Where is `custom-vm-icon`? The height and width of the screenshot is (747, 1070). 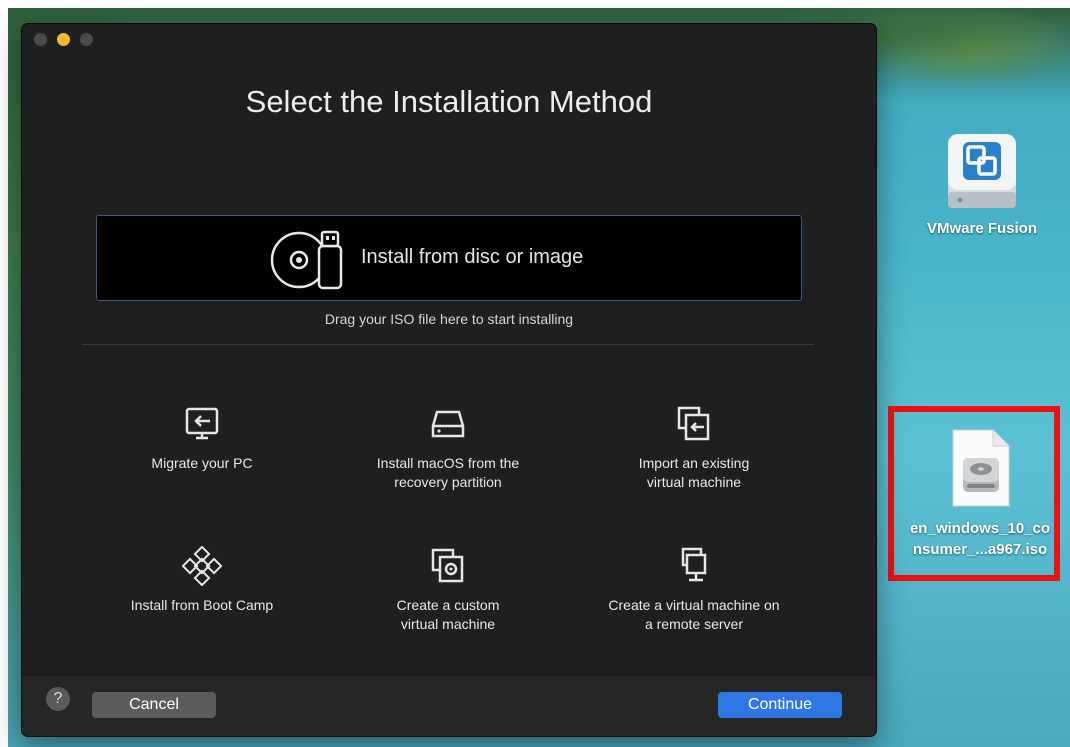
custom-vm-icon is located at coordinates (447, 565).